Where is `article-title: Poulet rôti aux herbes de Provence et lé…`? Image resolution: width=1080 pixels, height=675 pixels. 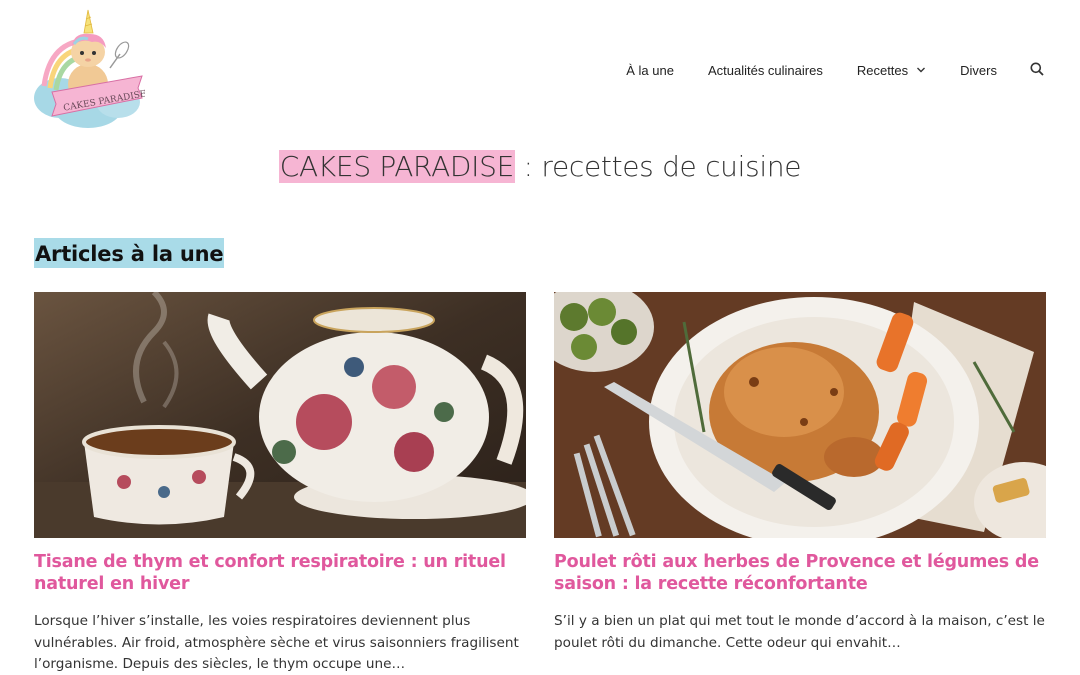 article-title: Poulet rôti aux herbes de Provence et lé… is located at coordinates (800, 573).